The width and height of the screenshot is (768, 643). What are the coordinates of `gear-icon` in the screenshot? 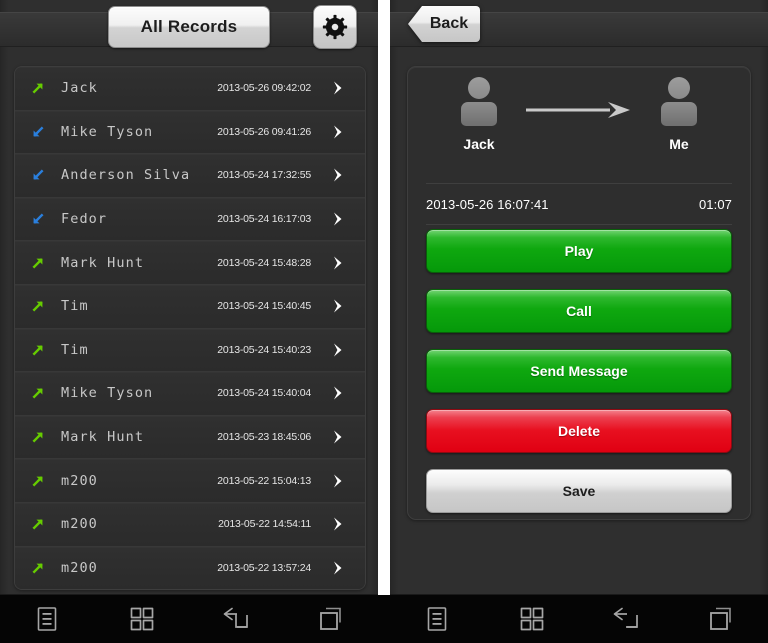 It's located at (335, 27).